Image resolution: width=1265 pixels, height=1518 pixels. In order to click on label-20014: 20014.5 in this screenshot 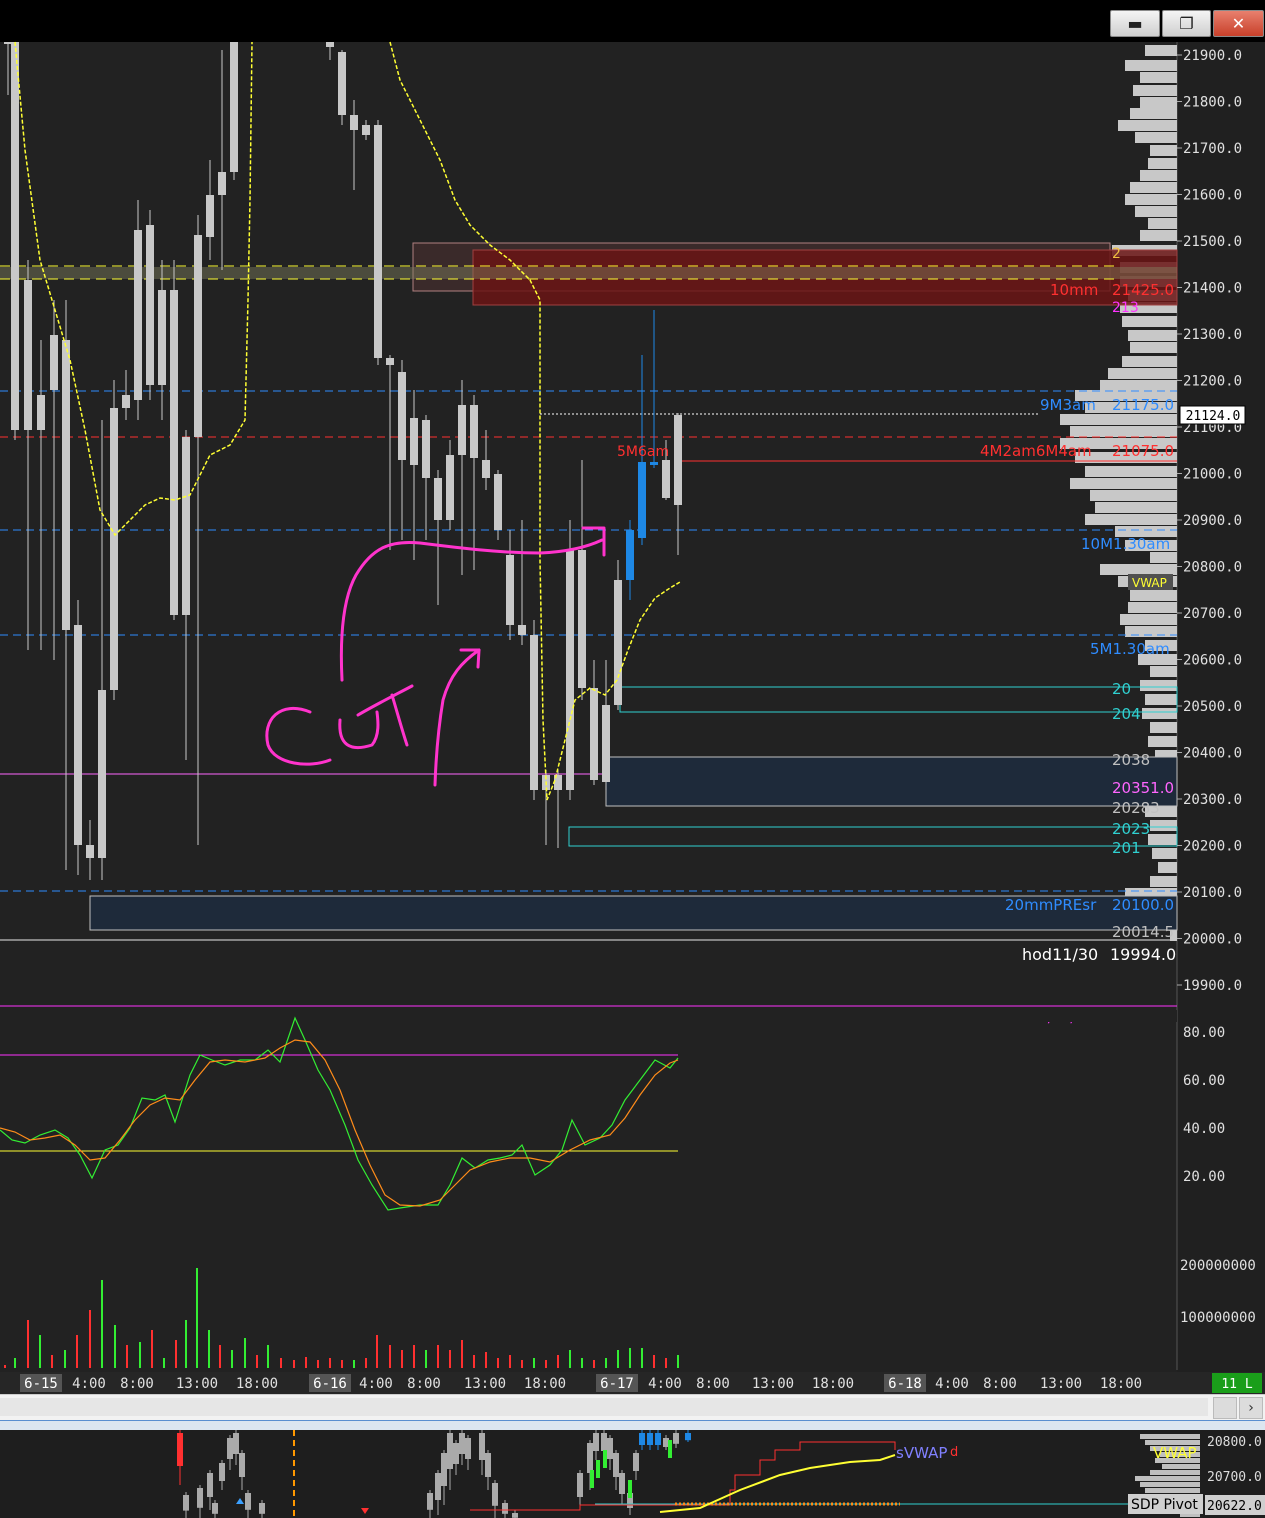, I will do `click(1143, 932)`.